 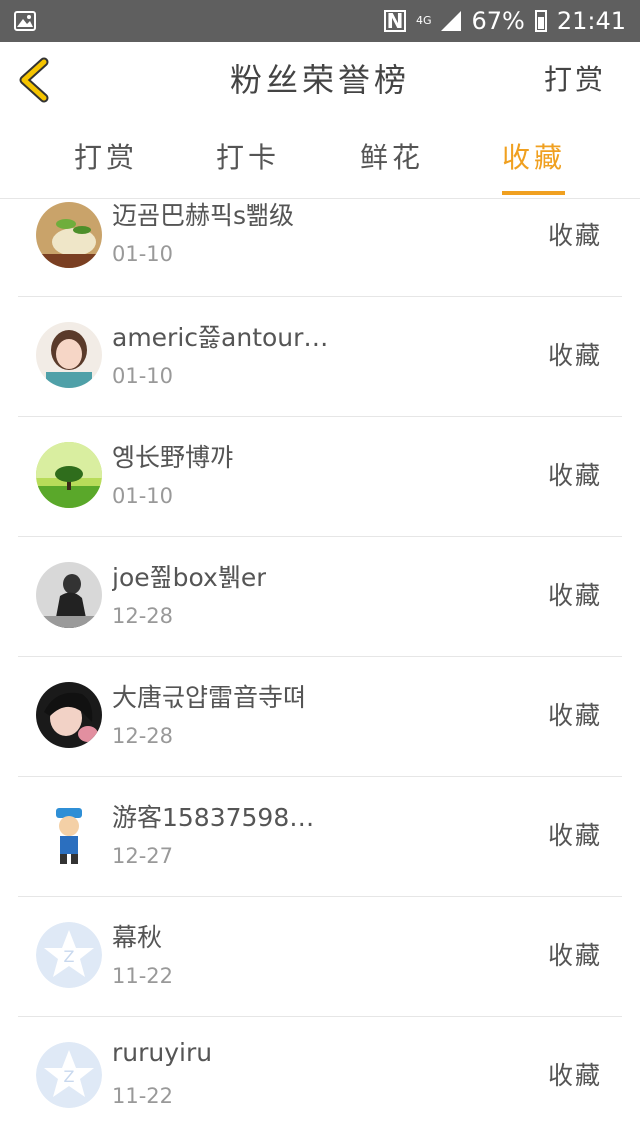 I want to click on tab-bar: 打赏 打卡 鲜花 收藏, so click(x=320, y=158).